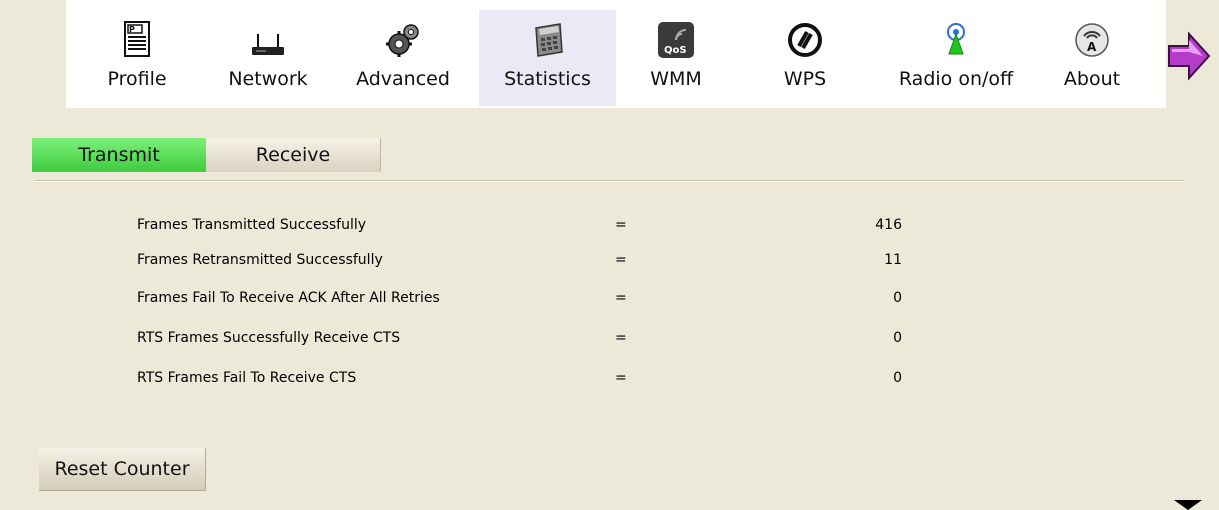 This screenshot has width=1219, height=510. Describe the element at coordinates (676, 79) in the screenshot. I see `toolbar-label-wmm: WMM` at that location.